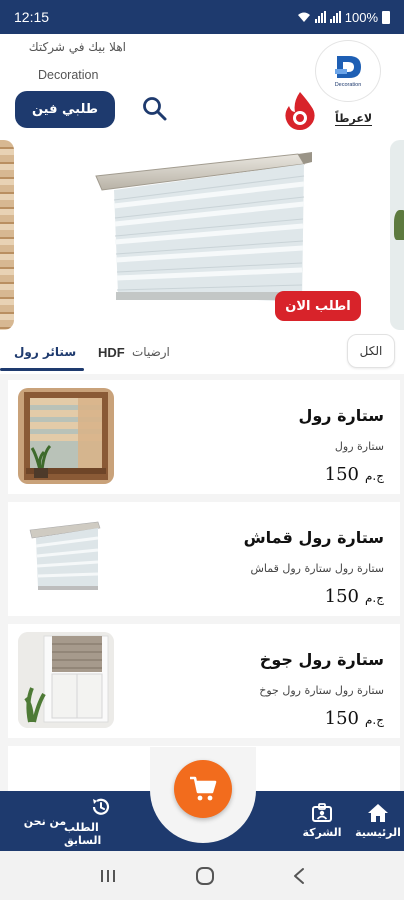 The image size is (404, 900). What do you see at coordinates (320, 17) in the screenshot?
I see `signal-icon` at bounding box center [320, 17].